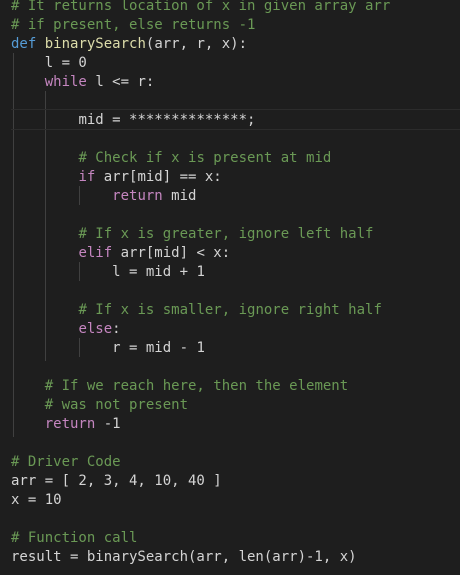 Image resolution: width=460 pixels, height=575 pixels. I want to click on comment: # was not present, so click(116, 405).